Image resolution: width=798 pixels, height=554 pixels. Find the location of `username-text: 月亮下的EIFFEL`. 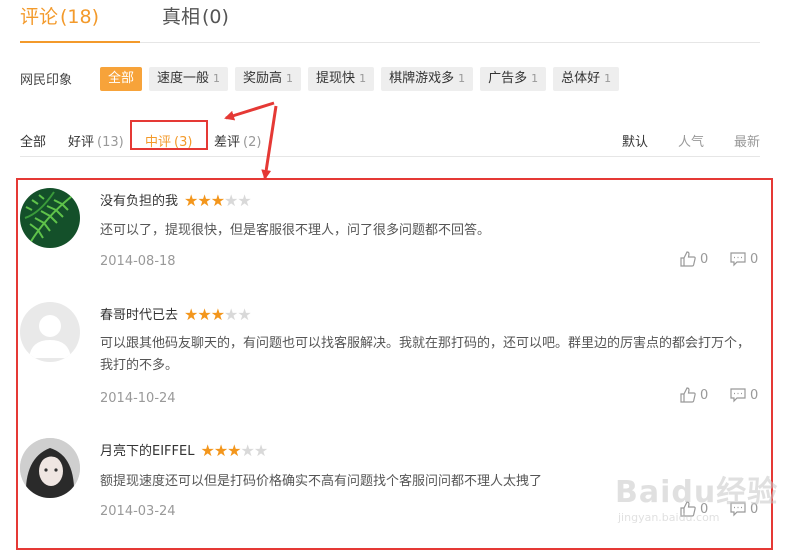

username-text: 月亮下的EIFFEL is located at coordinates (147, 451).